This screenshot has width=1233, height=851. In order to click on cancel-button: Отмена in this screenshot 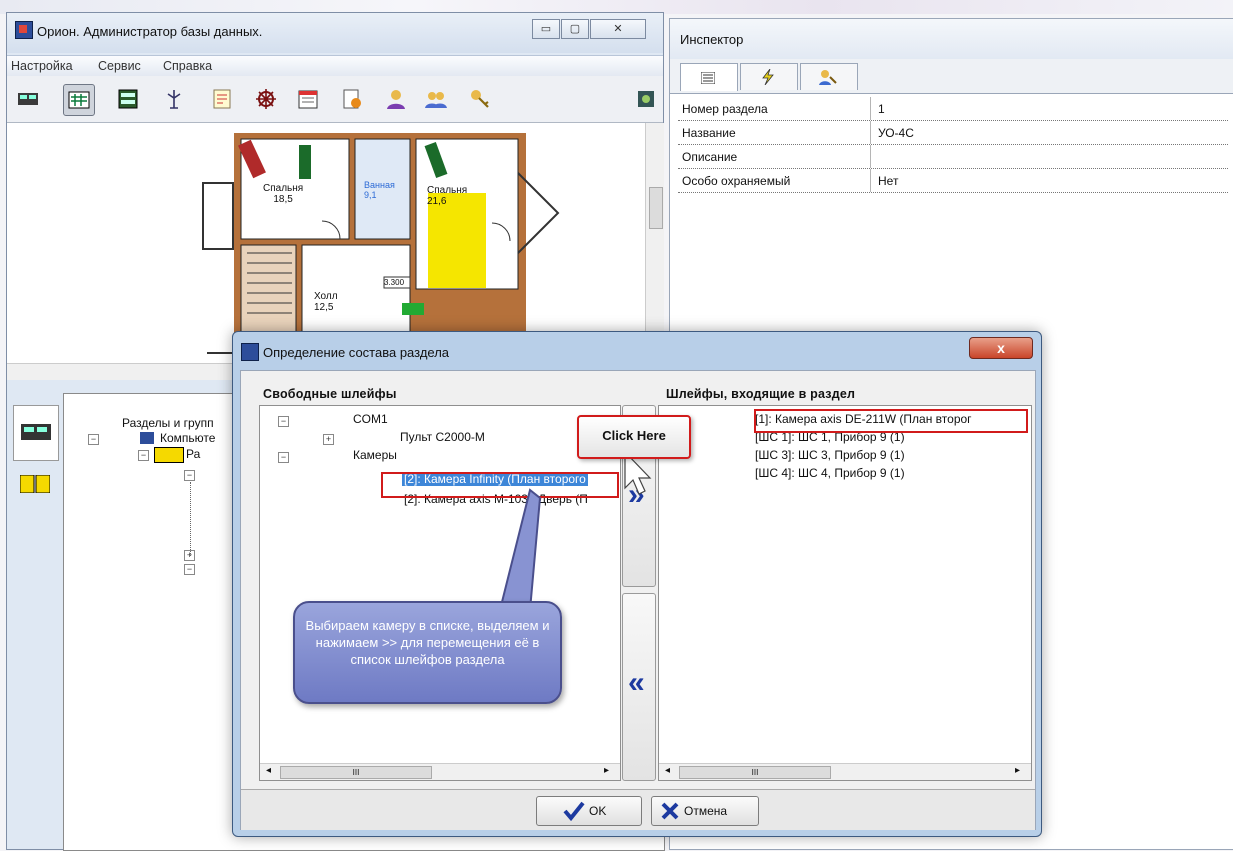, I will do `click(705, 811)`.